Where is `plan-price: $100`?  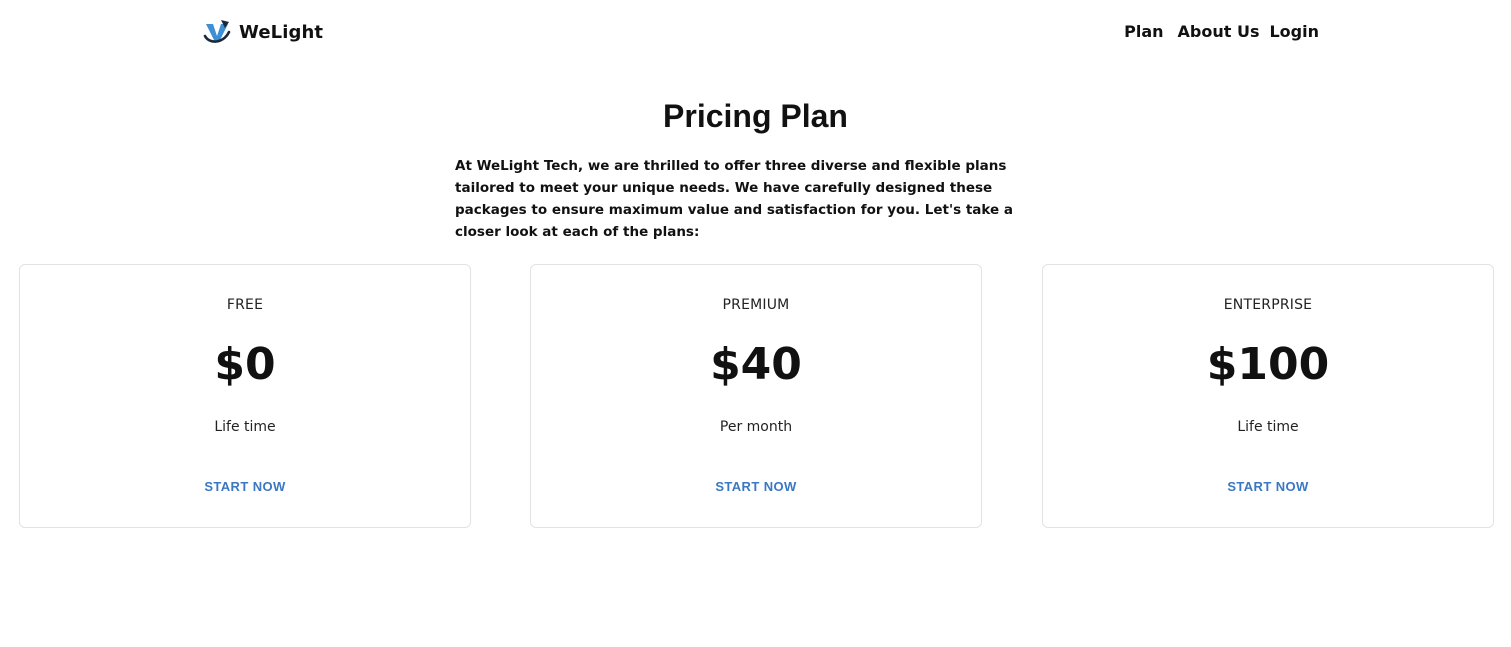 plan-price: $100 is located at coordinates (1268, 364).